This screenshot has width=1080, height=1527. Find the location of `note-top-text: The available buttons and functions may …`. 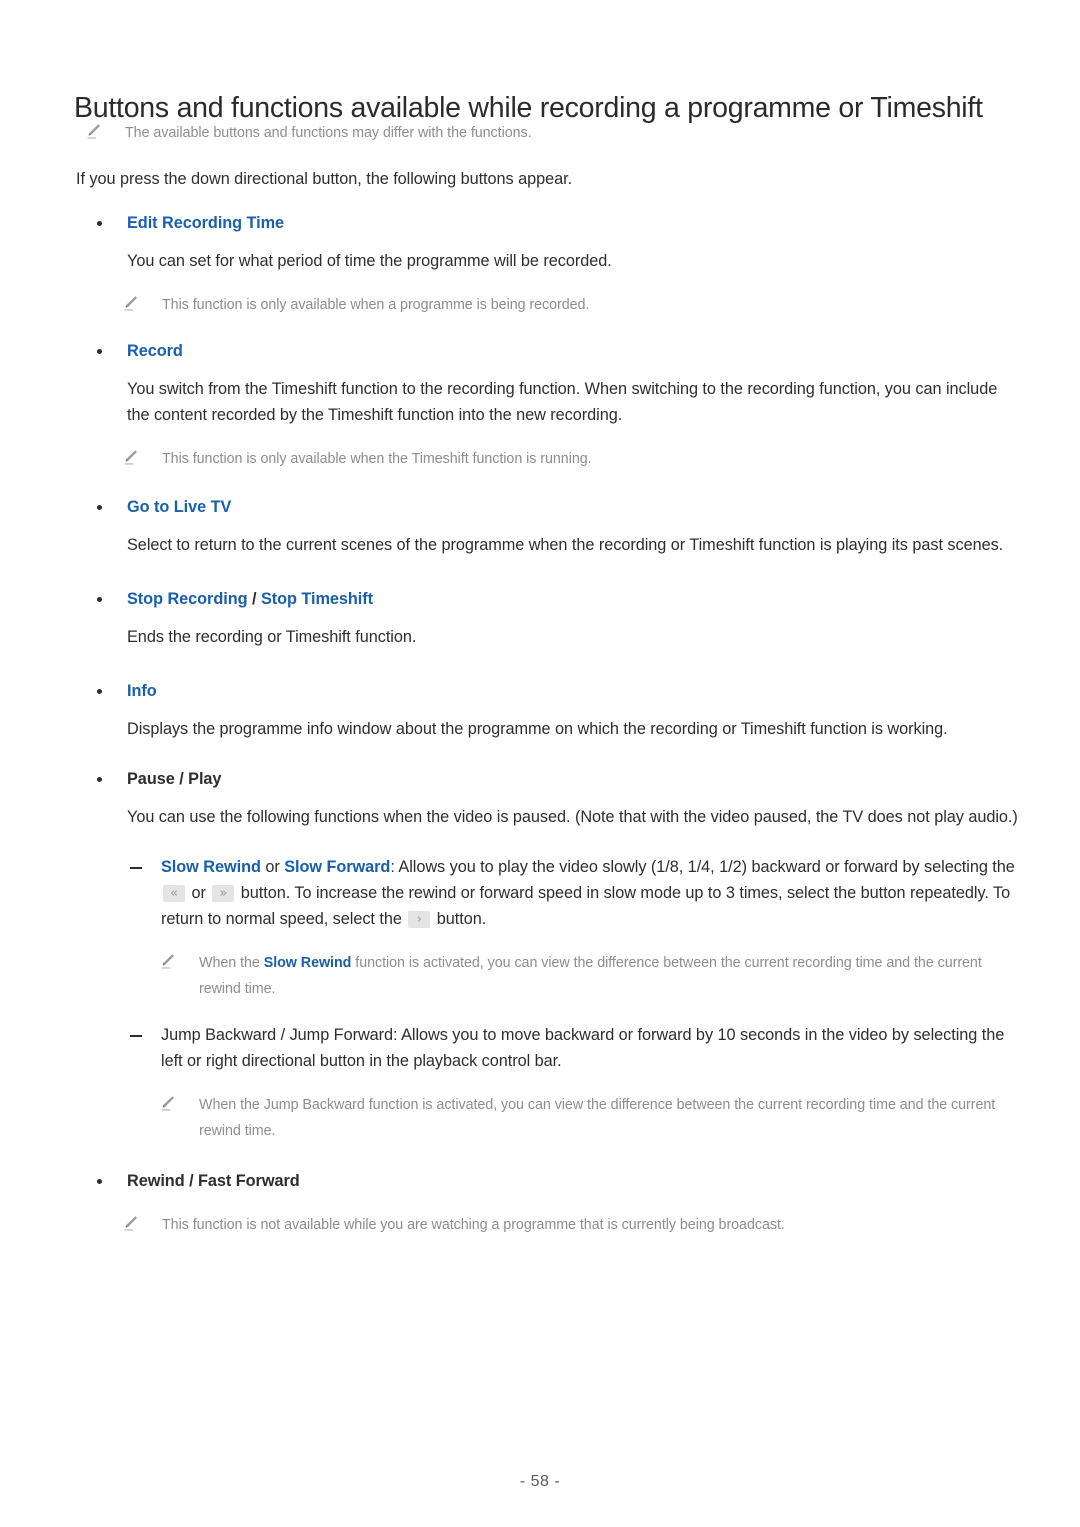

note-top-text: The available buttons and functions may … is located at coordinates (328, 133).